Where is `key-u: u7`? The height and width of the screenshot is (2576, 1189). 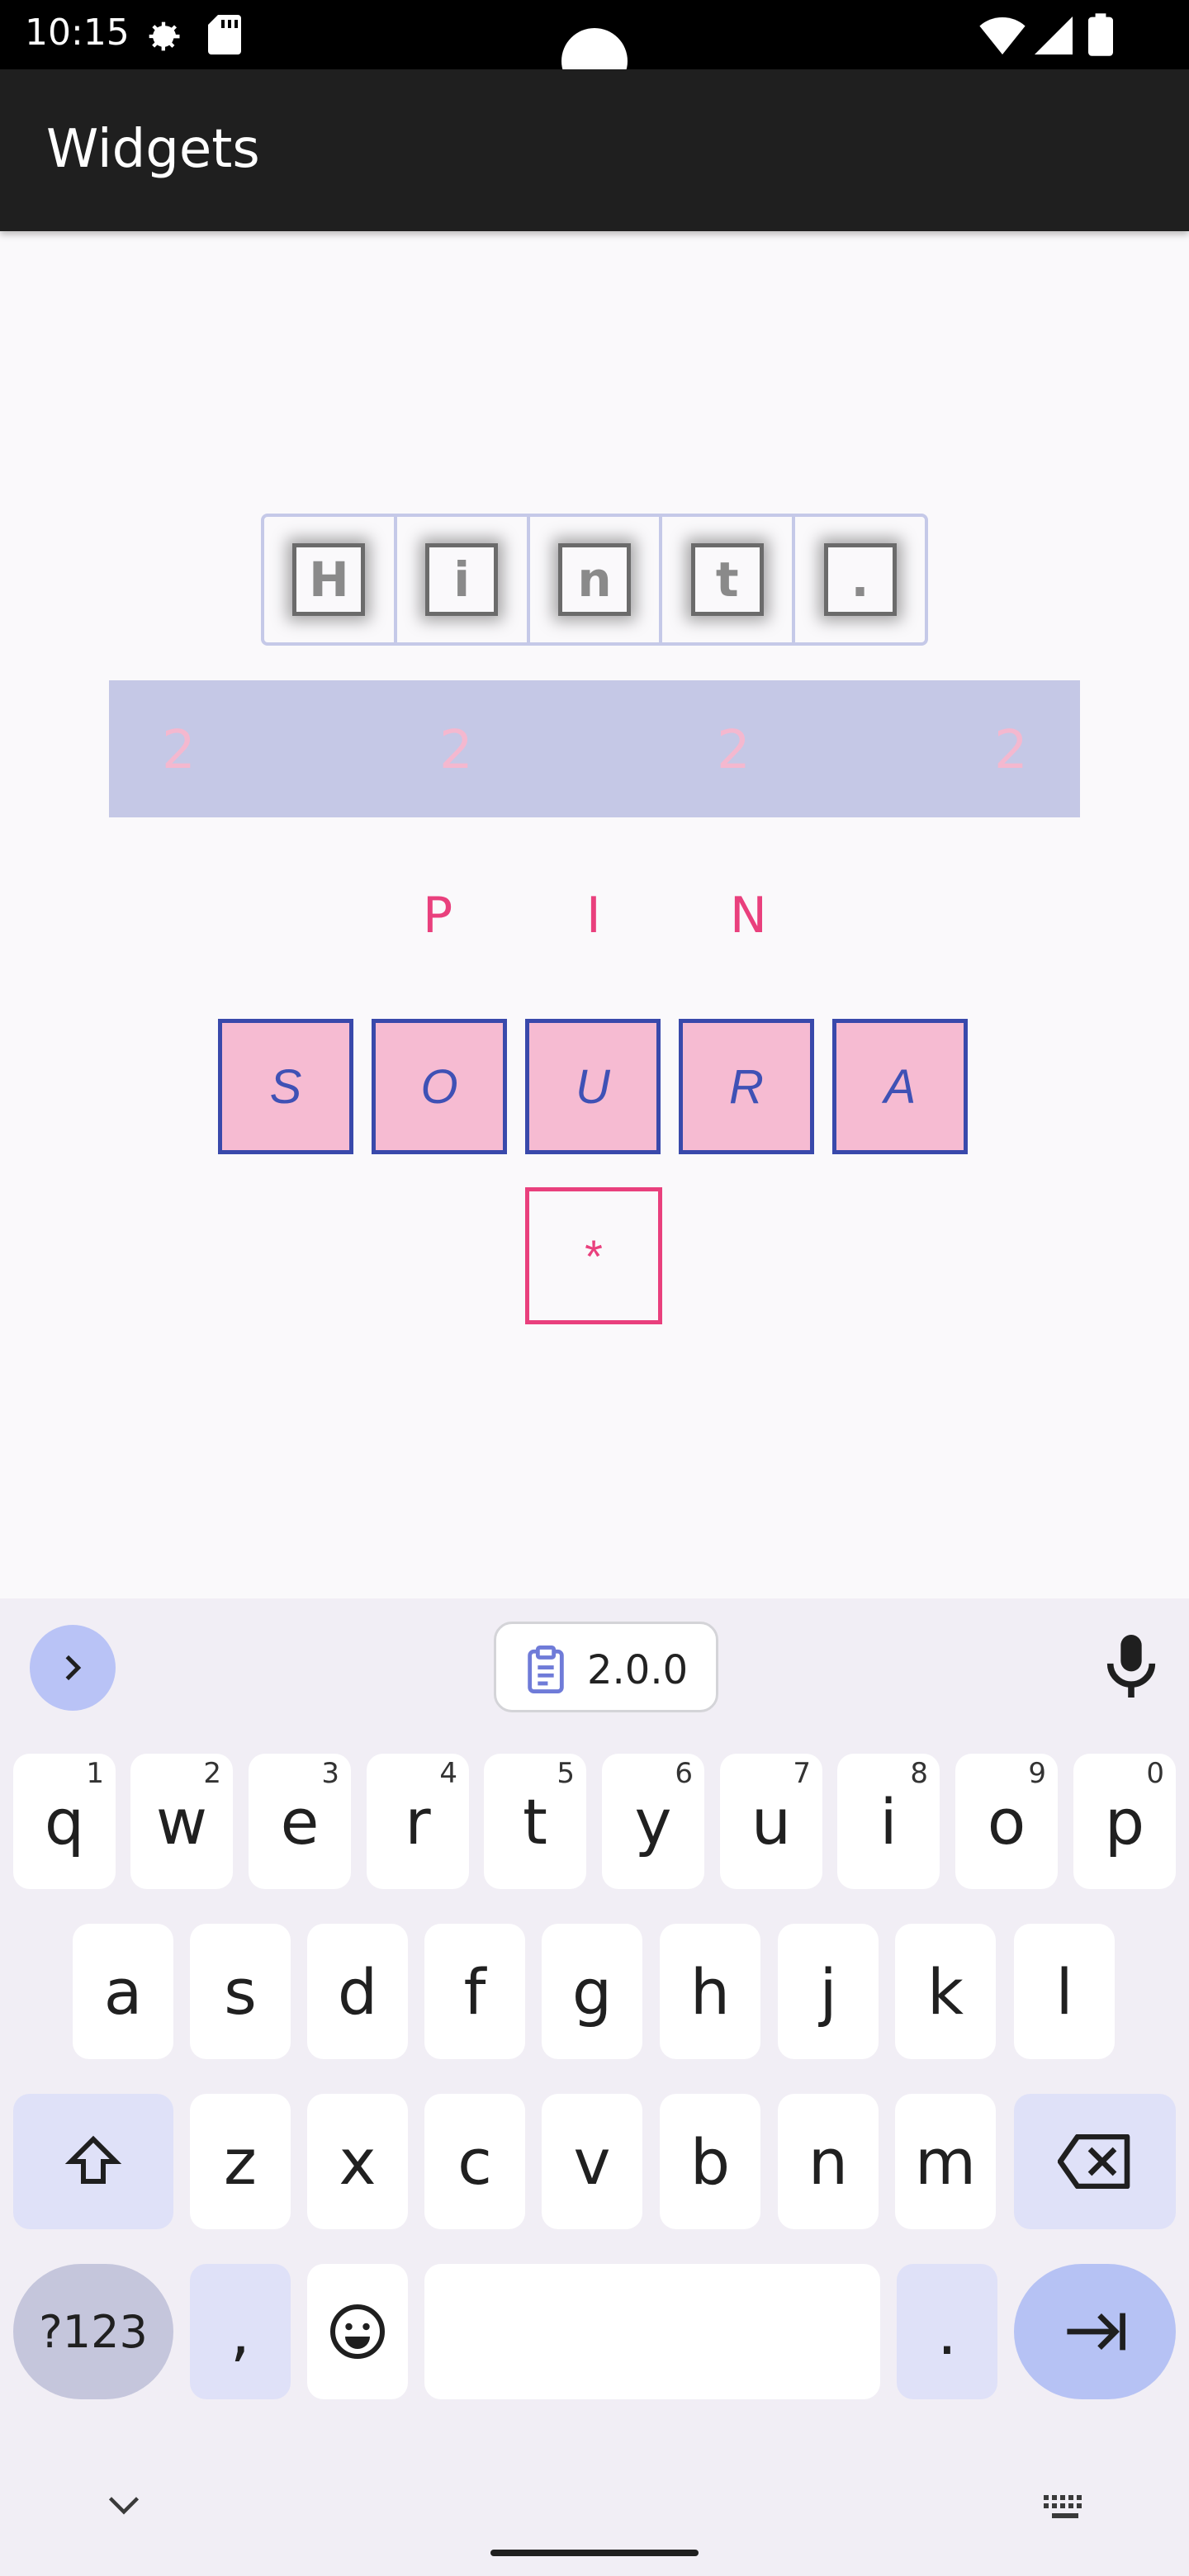
key-u: u7 is located at coordinates (771, 1821).